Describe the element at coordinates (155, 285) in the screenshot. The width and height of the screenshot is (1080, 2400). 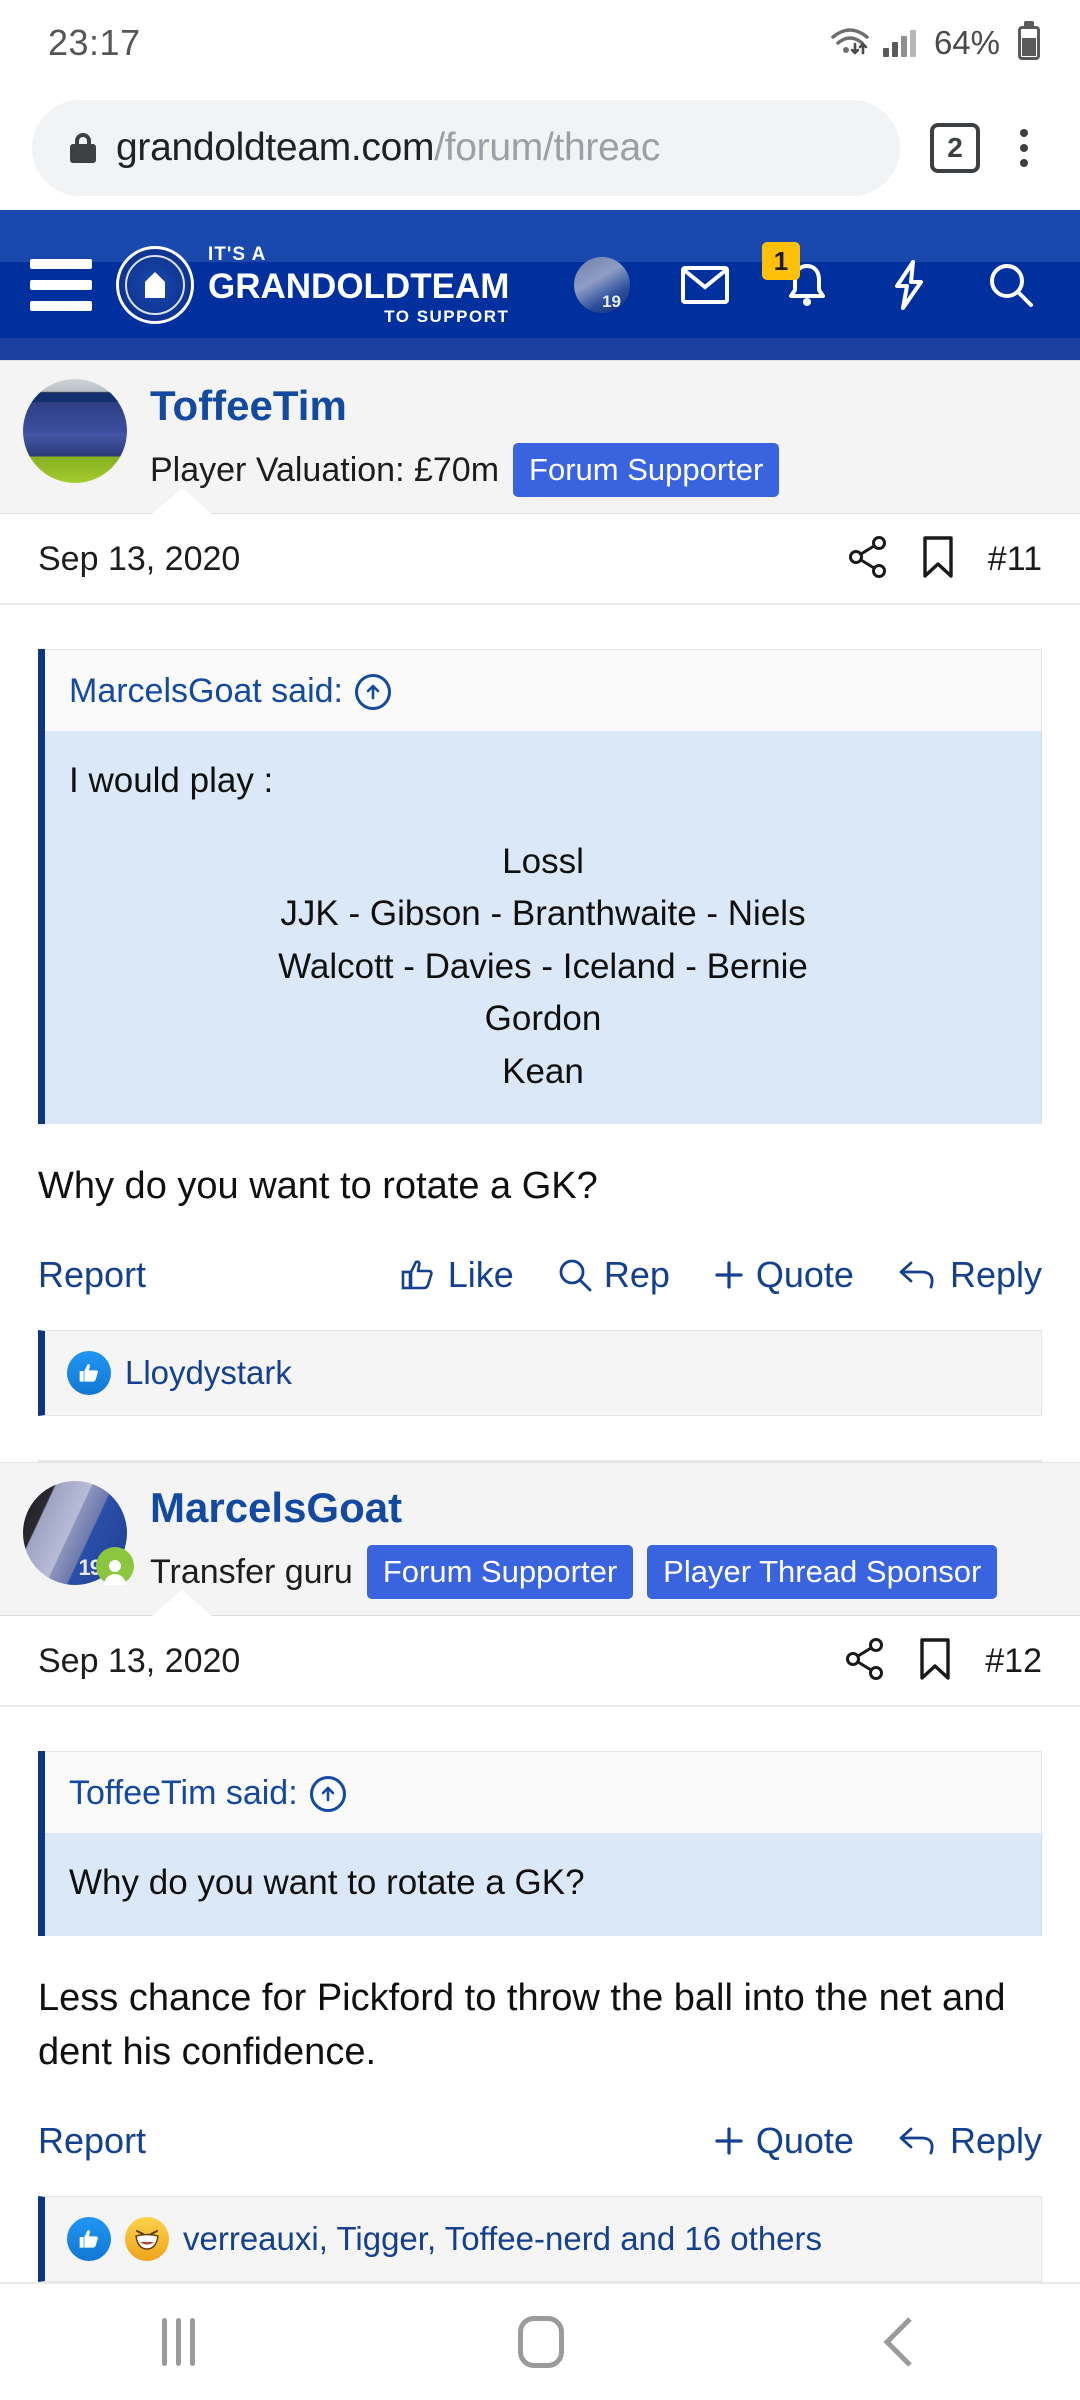
I see `crest-icon` at that location.